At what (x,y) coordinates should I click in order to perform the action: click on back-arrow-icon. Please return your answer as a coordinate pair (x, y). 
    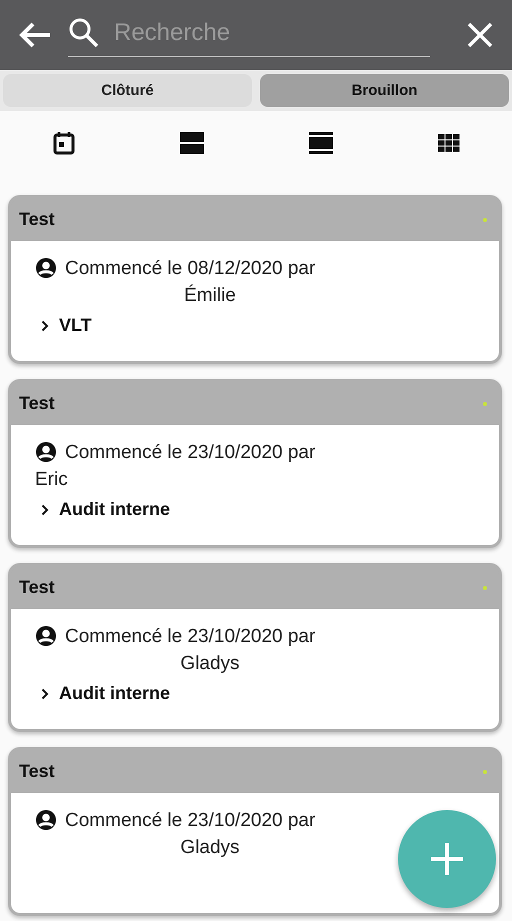
    Looking at the image, I should click on (35, 35).